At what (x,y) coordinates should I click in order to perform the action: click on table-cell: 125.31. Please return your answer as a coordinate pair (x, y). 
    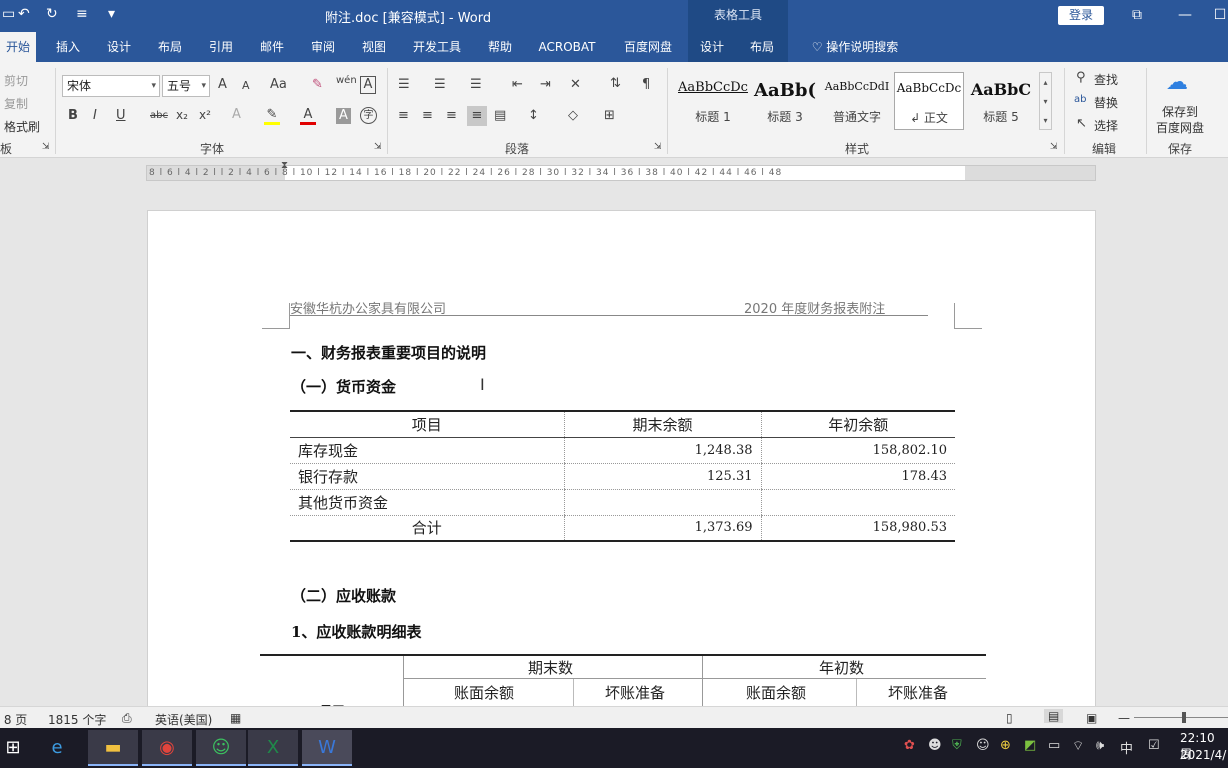
    Looking at the image, I should click on (662, 476).